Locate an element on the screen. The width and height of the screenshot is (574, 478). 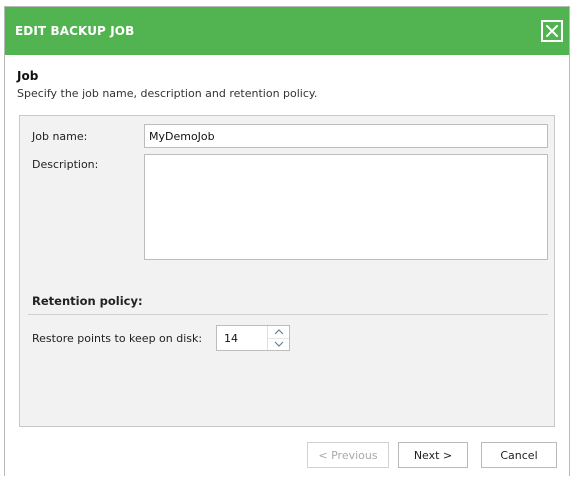
section-title: Job is located at coordinates (28, 76).